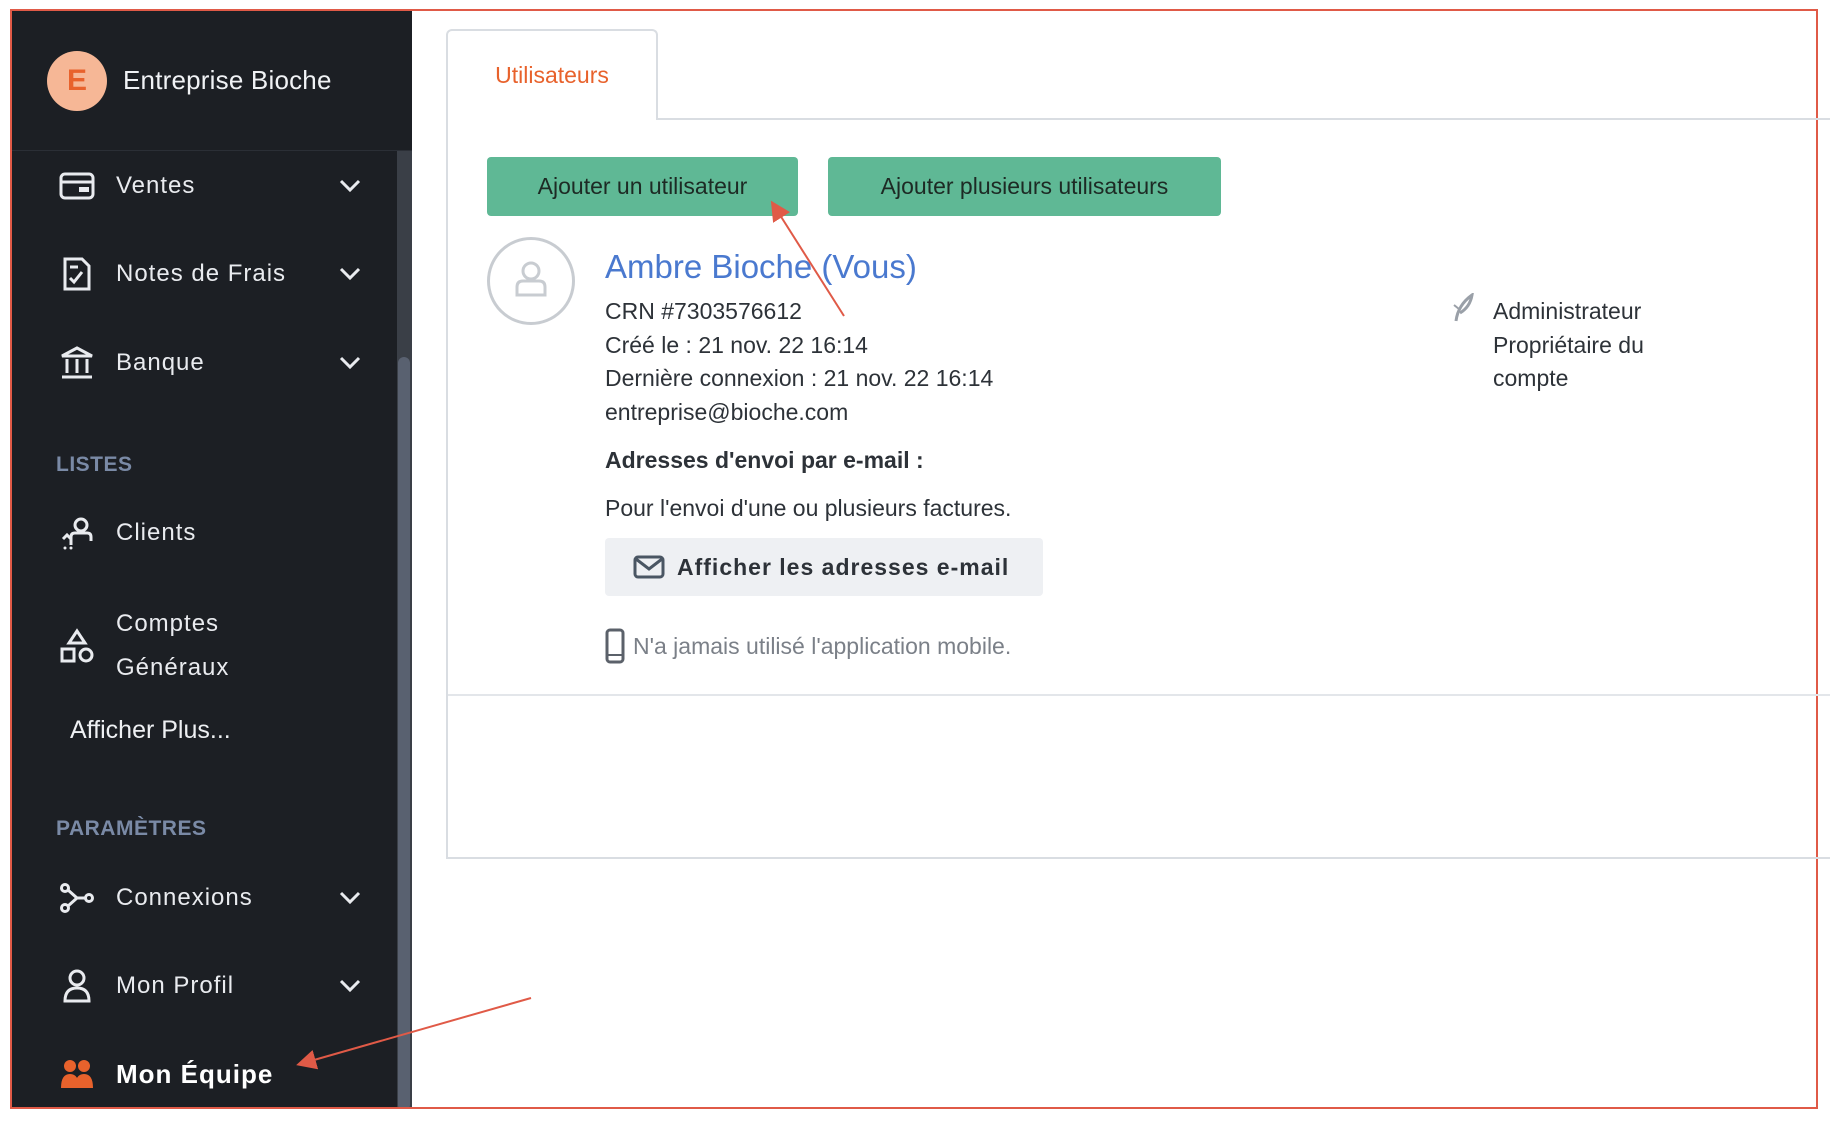 The width and height of the screenshot is (1830, 1122). I want to click on sidebar-item-label: Clients, so click(156, 532).